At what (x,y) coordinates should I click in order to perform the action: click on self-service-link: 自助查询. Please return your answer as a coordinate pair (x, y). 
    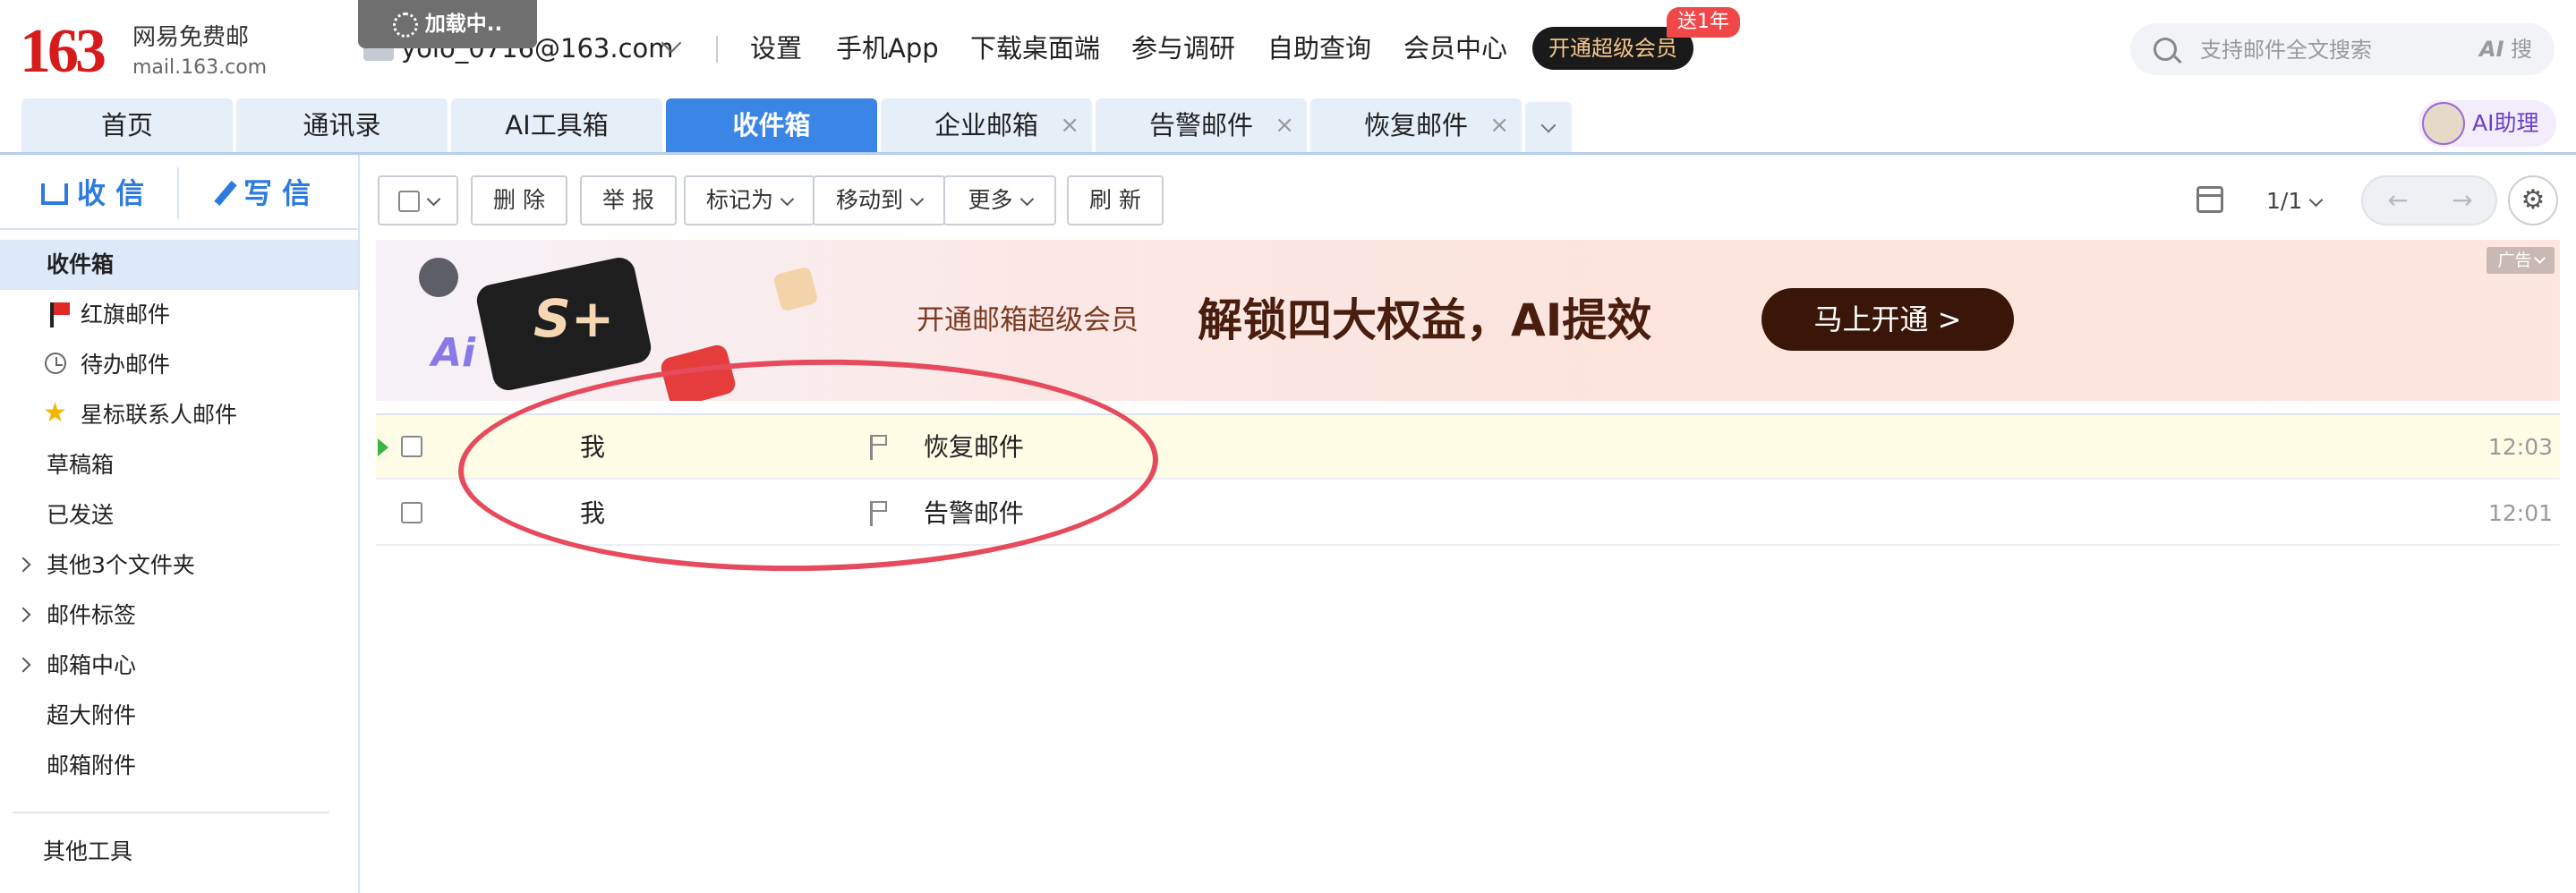
    Looking at the image, I should click on (1319, 48).